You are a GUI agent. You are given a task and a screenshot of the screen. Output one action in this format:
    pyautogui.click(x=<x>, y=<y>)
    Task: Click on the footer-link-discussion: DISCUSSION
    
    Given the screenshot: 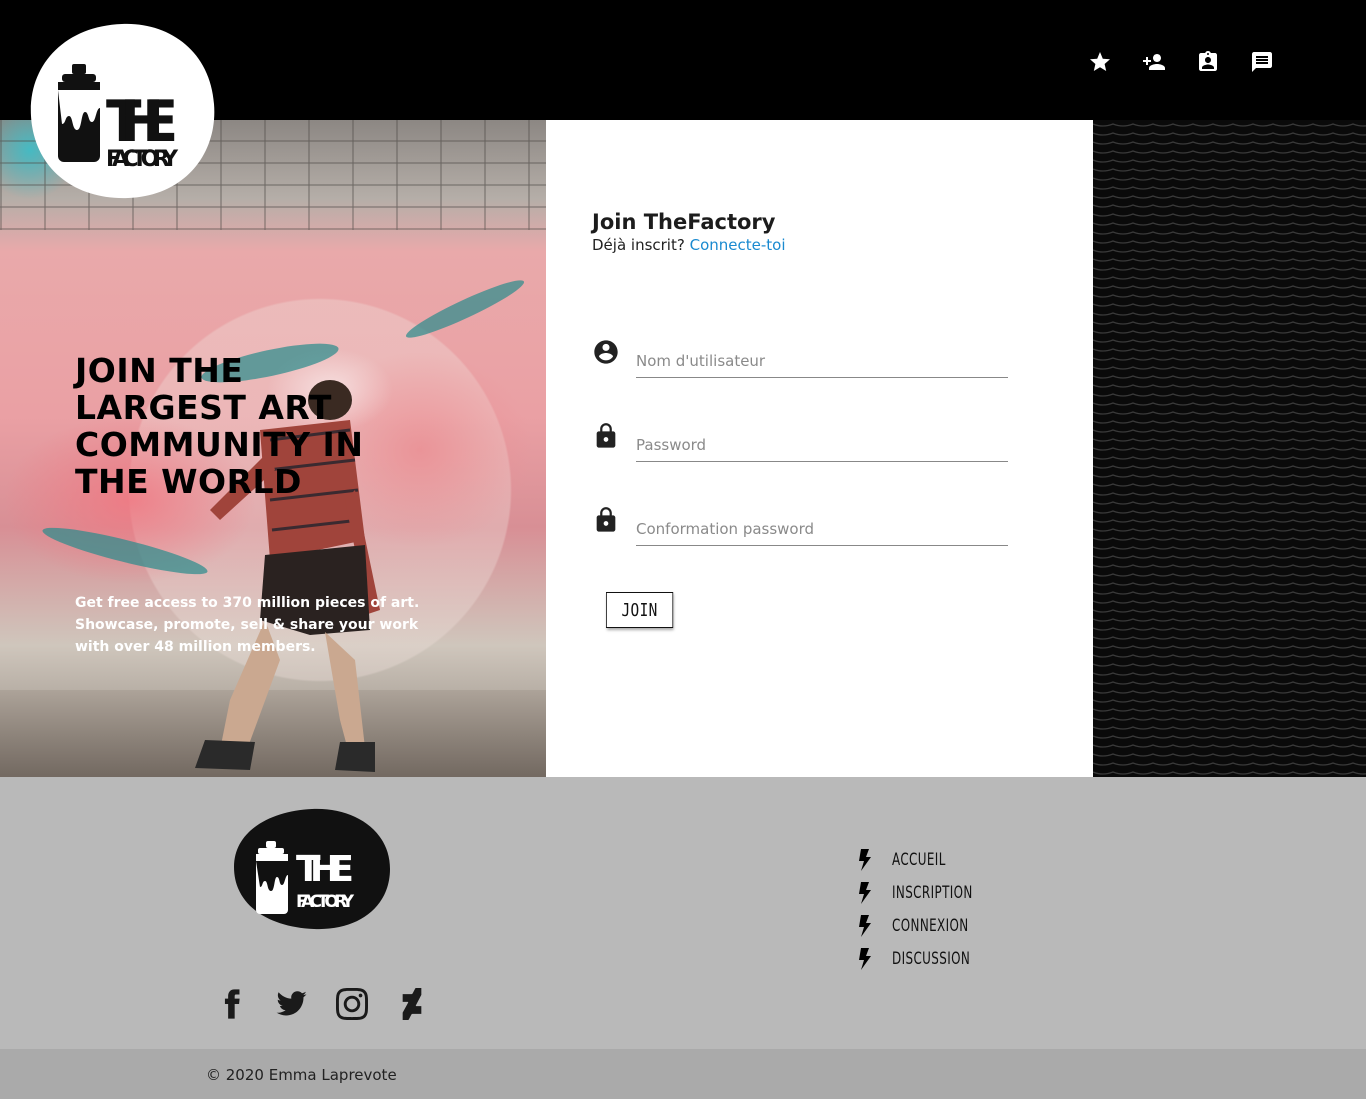 What is the action you would take?
    pyautogui.click(x=927, y=958)
    